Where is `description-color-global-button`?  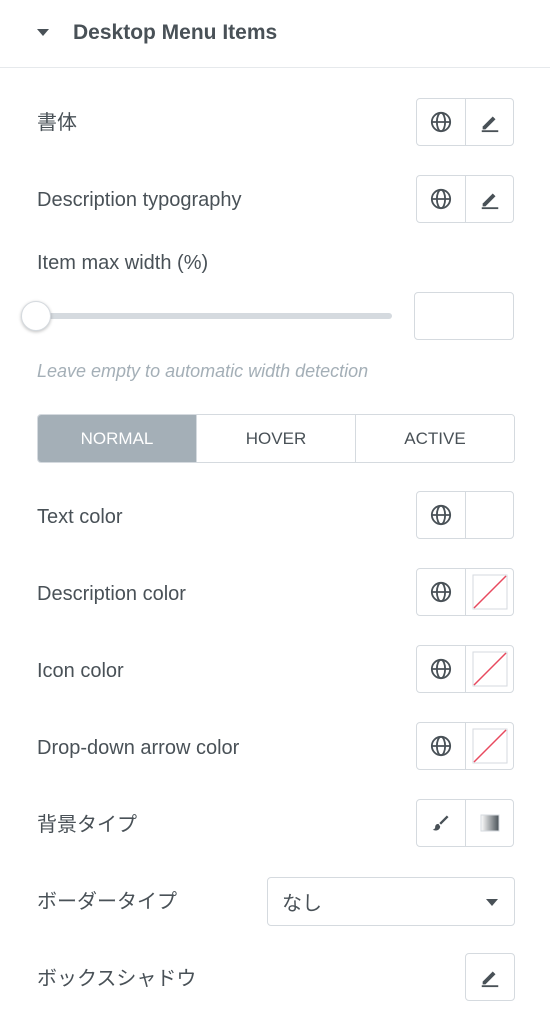
description-color-global-button is located at coordinates (441, 592).